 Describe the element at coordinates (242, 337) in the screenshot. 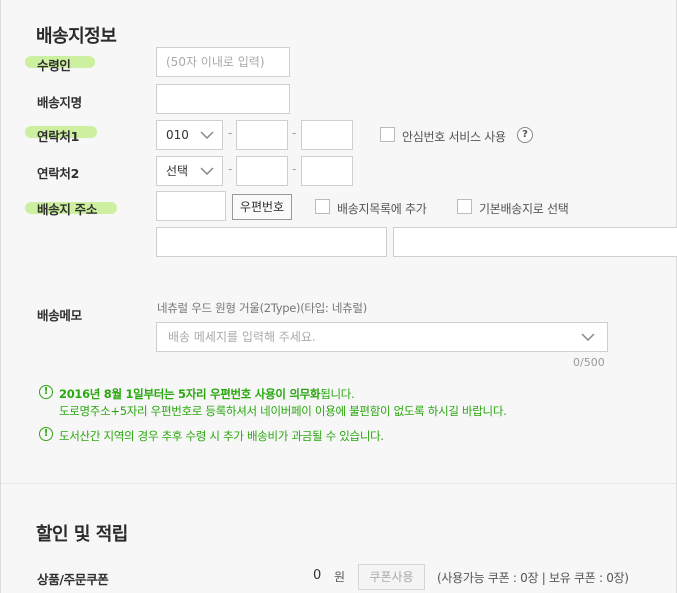

I see `memo-placeholder: 배송 메세지를 입력해 주세요.` at that location.